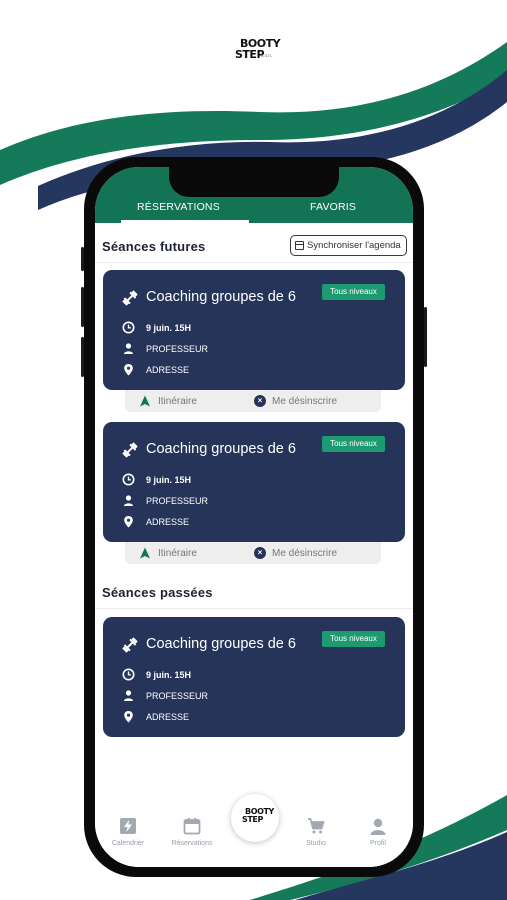 Image resolution: width=507 pixels, height=900 pixels. Describe the element at coordinates (254, 182) in the screenshot. I see `phone-notch` at that location.